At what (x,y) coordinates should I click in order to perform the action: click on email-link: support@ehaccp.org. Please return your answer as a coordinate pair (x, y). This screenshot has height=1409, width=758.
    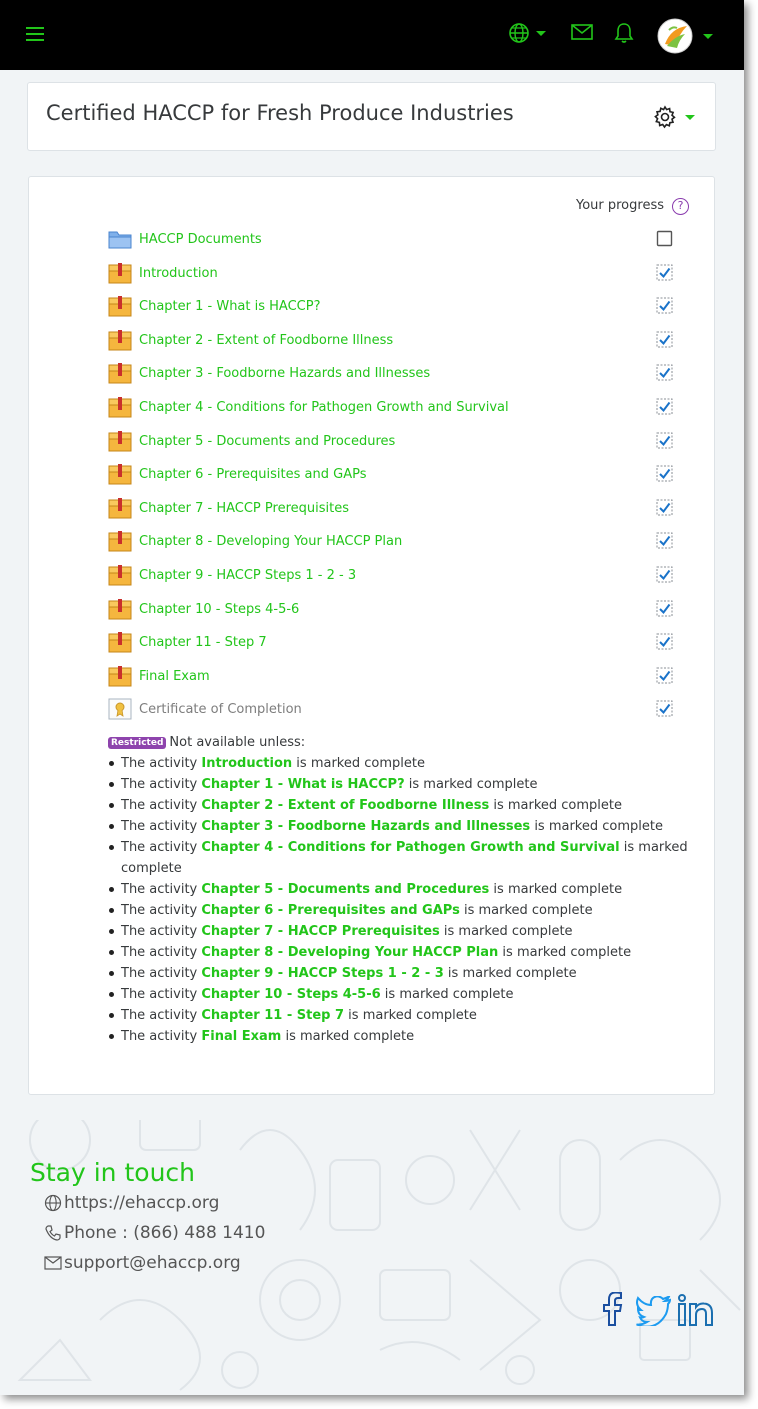
    Looking at the image, I should click on (152, 1263).